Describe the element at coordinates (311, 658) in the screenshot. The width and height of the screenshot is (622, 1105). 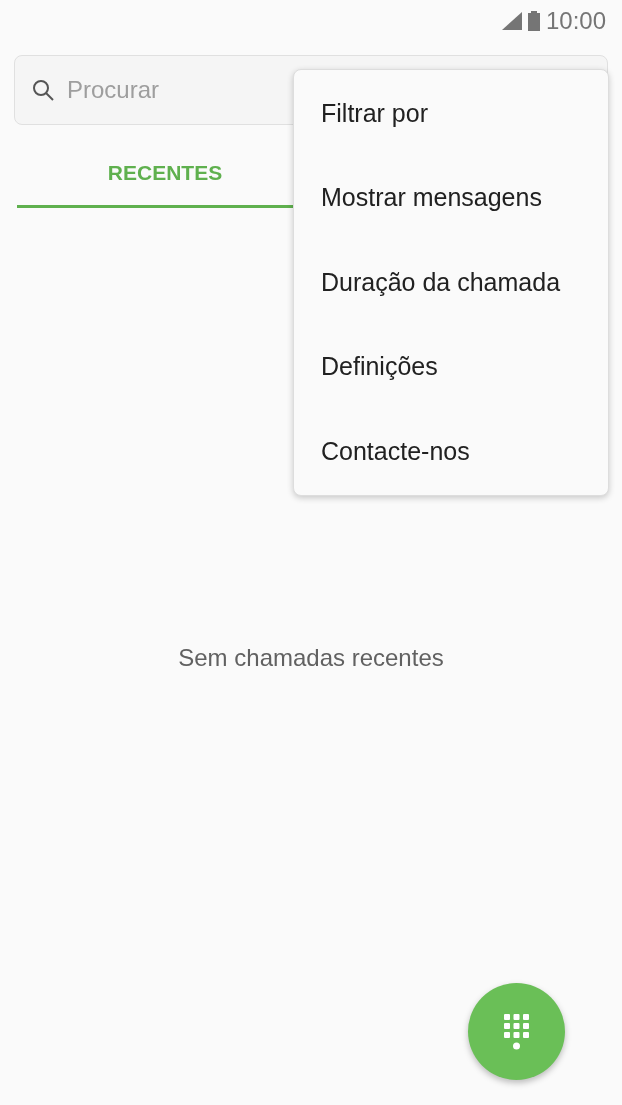
I see `empty-message: Sem chamadas recentes` at that location.